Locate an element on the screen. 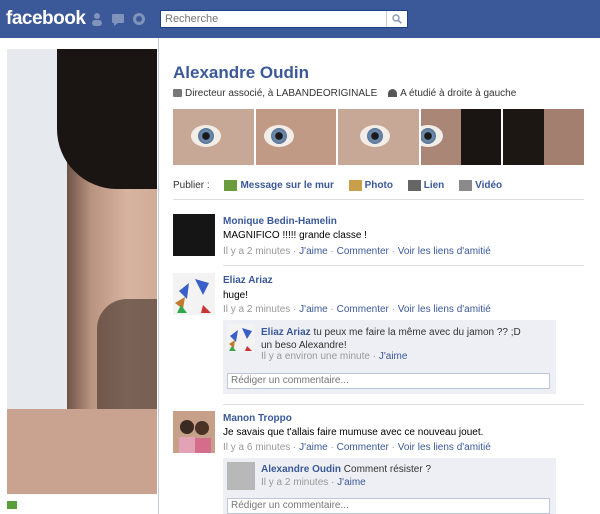 The width and height of the screenshot is (600, 514). profile-name: Alexandre Oudin is located at coordinates (241, 73).